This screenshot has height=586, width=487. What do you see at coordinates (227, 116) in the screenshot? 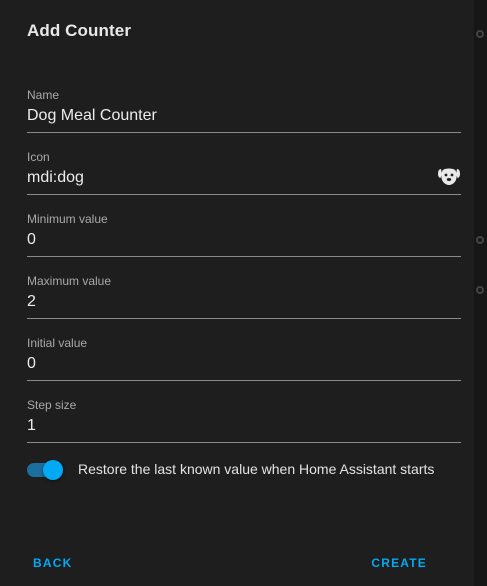
I see `name-input: Dog Meal Counter` at bounding box center [227, 116].